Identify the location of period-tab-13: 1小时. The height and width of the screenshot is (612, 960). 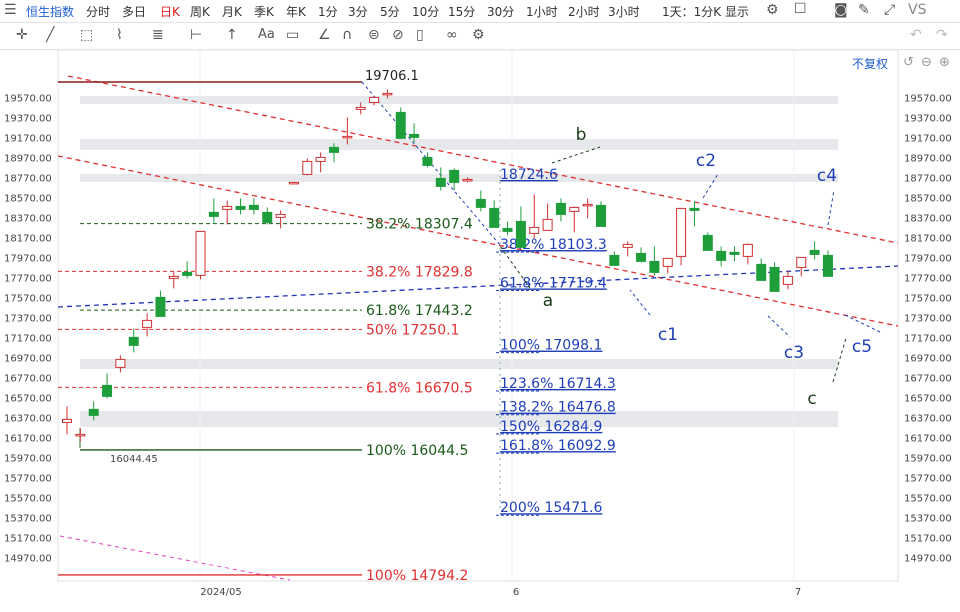
(542, 11).